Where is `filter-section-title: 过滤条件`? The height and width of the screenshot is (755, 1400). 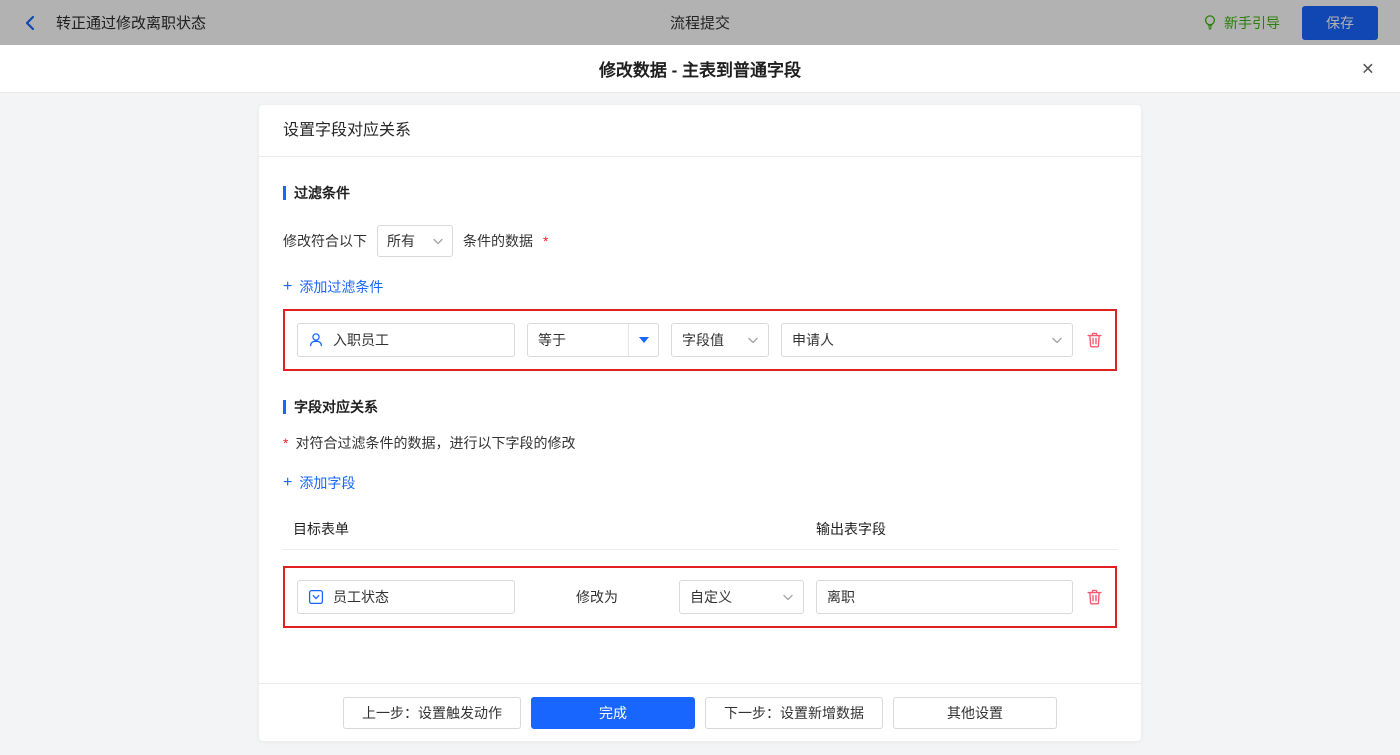
filter-section-title: 过滤条件 is located at coordinates (700, 193).